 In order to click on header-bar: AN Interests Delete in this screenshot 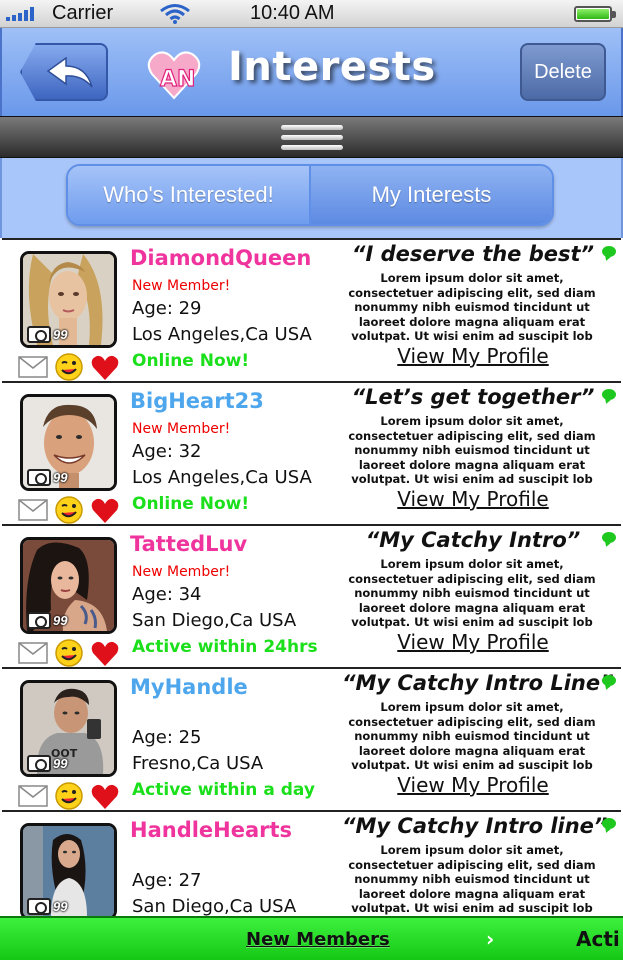, I will do `click(311, 72)`.